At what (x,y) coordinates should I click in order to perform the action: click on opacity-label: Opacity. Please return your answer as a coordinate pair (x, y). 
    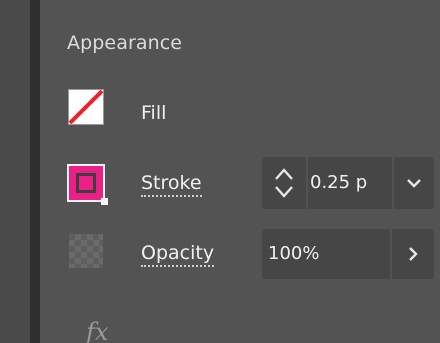
    Looking at the image, I should click on (178, 254).